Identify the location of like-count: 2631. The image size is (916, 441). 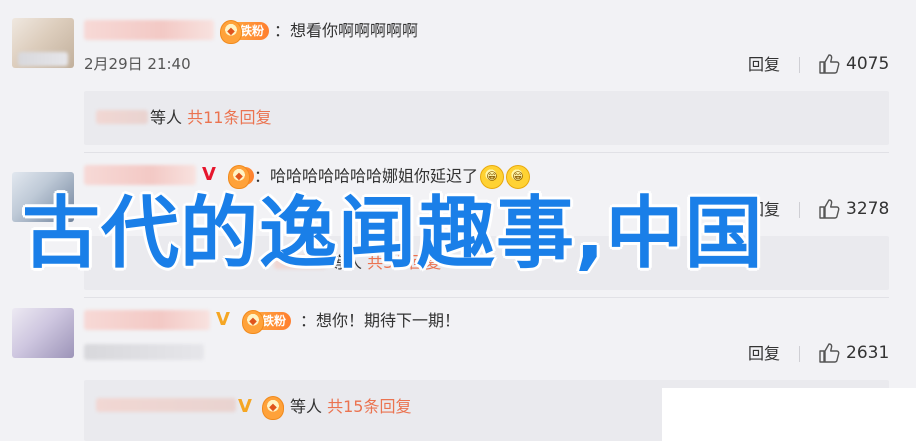
(868, 353).